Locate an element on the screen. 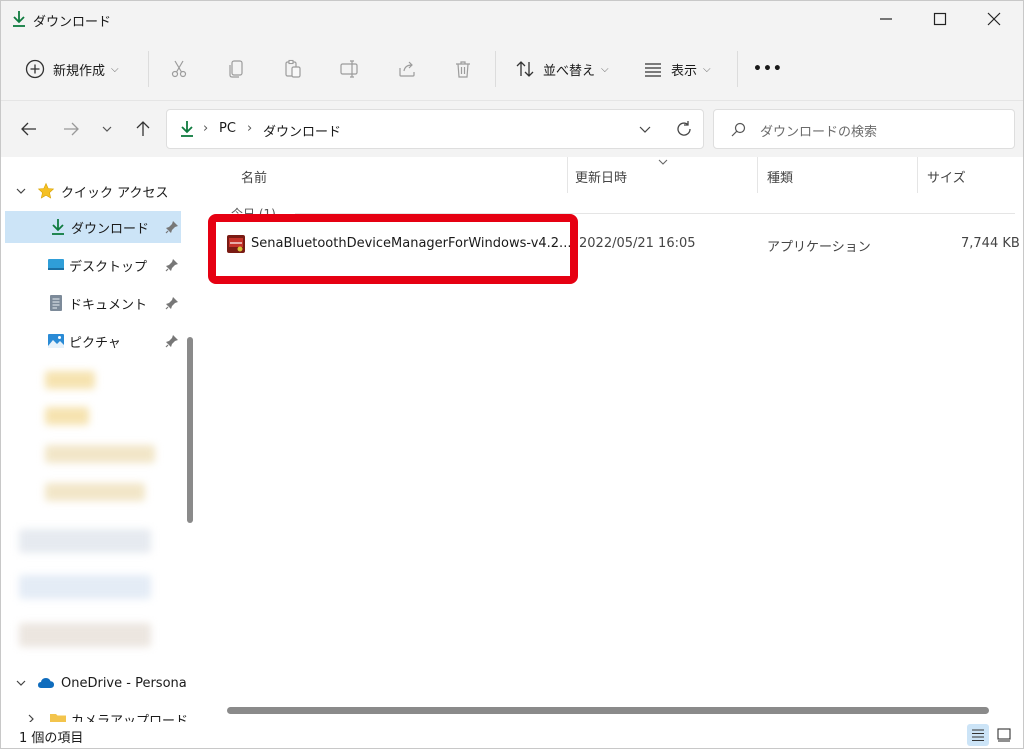 This screenshot has width=1024, height=749. breadcrumb-pc: PC is located at coordinates (227, 128).